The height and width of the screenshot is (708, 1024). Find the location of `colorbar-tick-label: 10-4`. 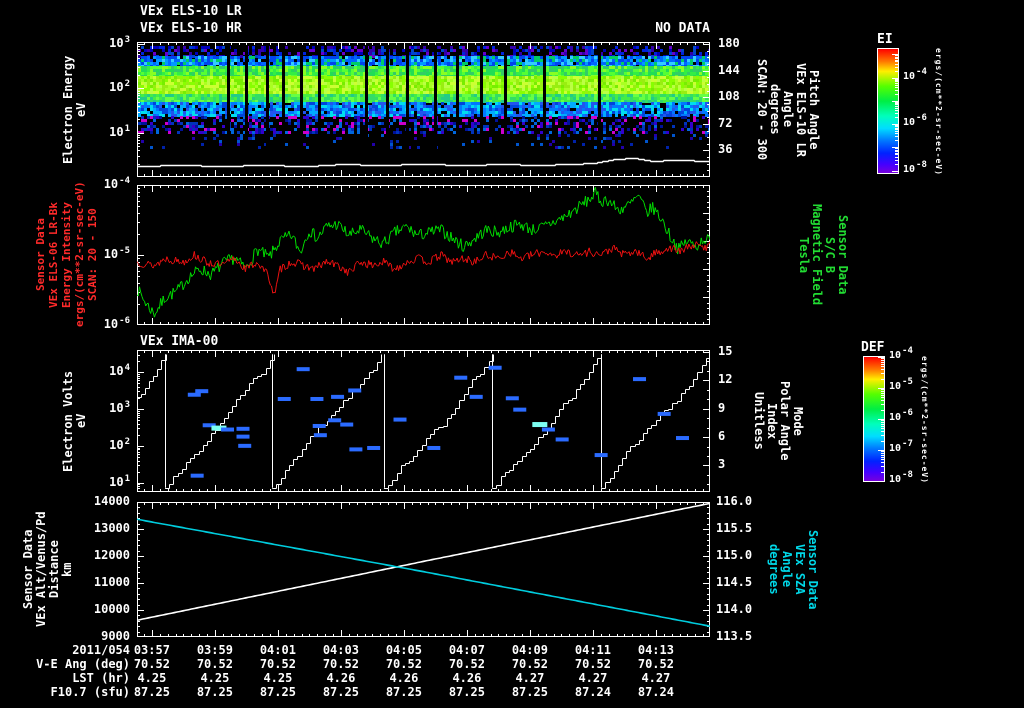

colorbar-tick-label: 10-4 is located at coordinates (901, 353).